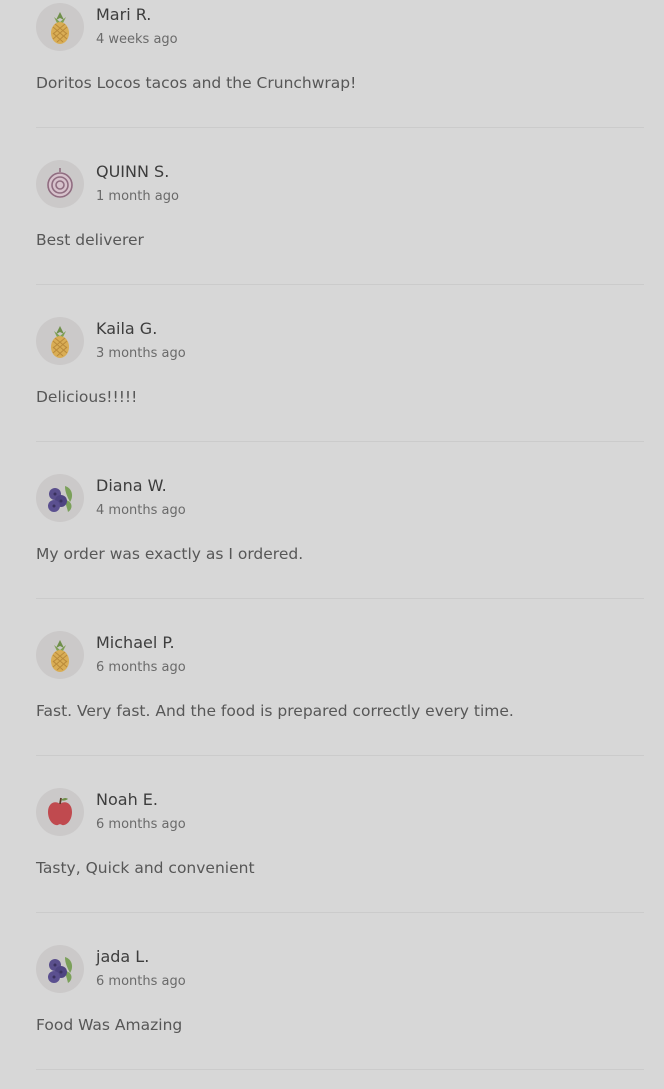  What do you see at coordinates (137, 196) in the screenshot?
I see `review-time: 1 month ago` at bounding box center [137, 196].